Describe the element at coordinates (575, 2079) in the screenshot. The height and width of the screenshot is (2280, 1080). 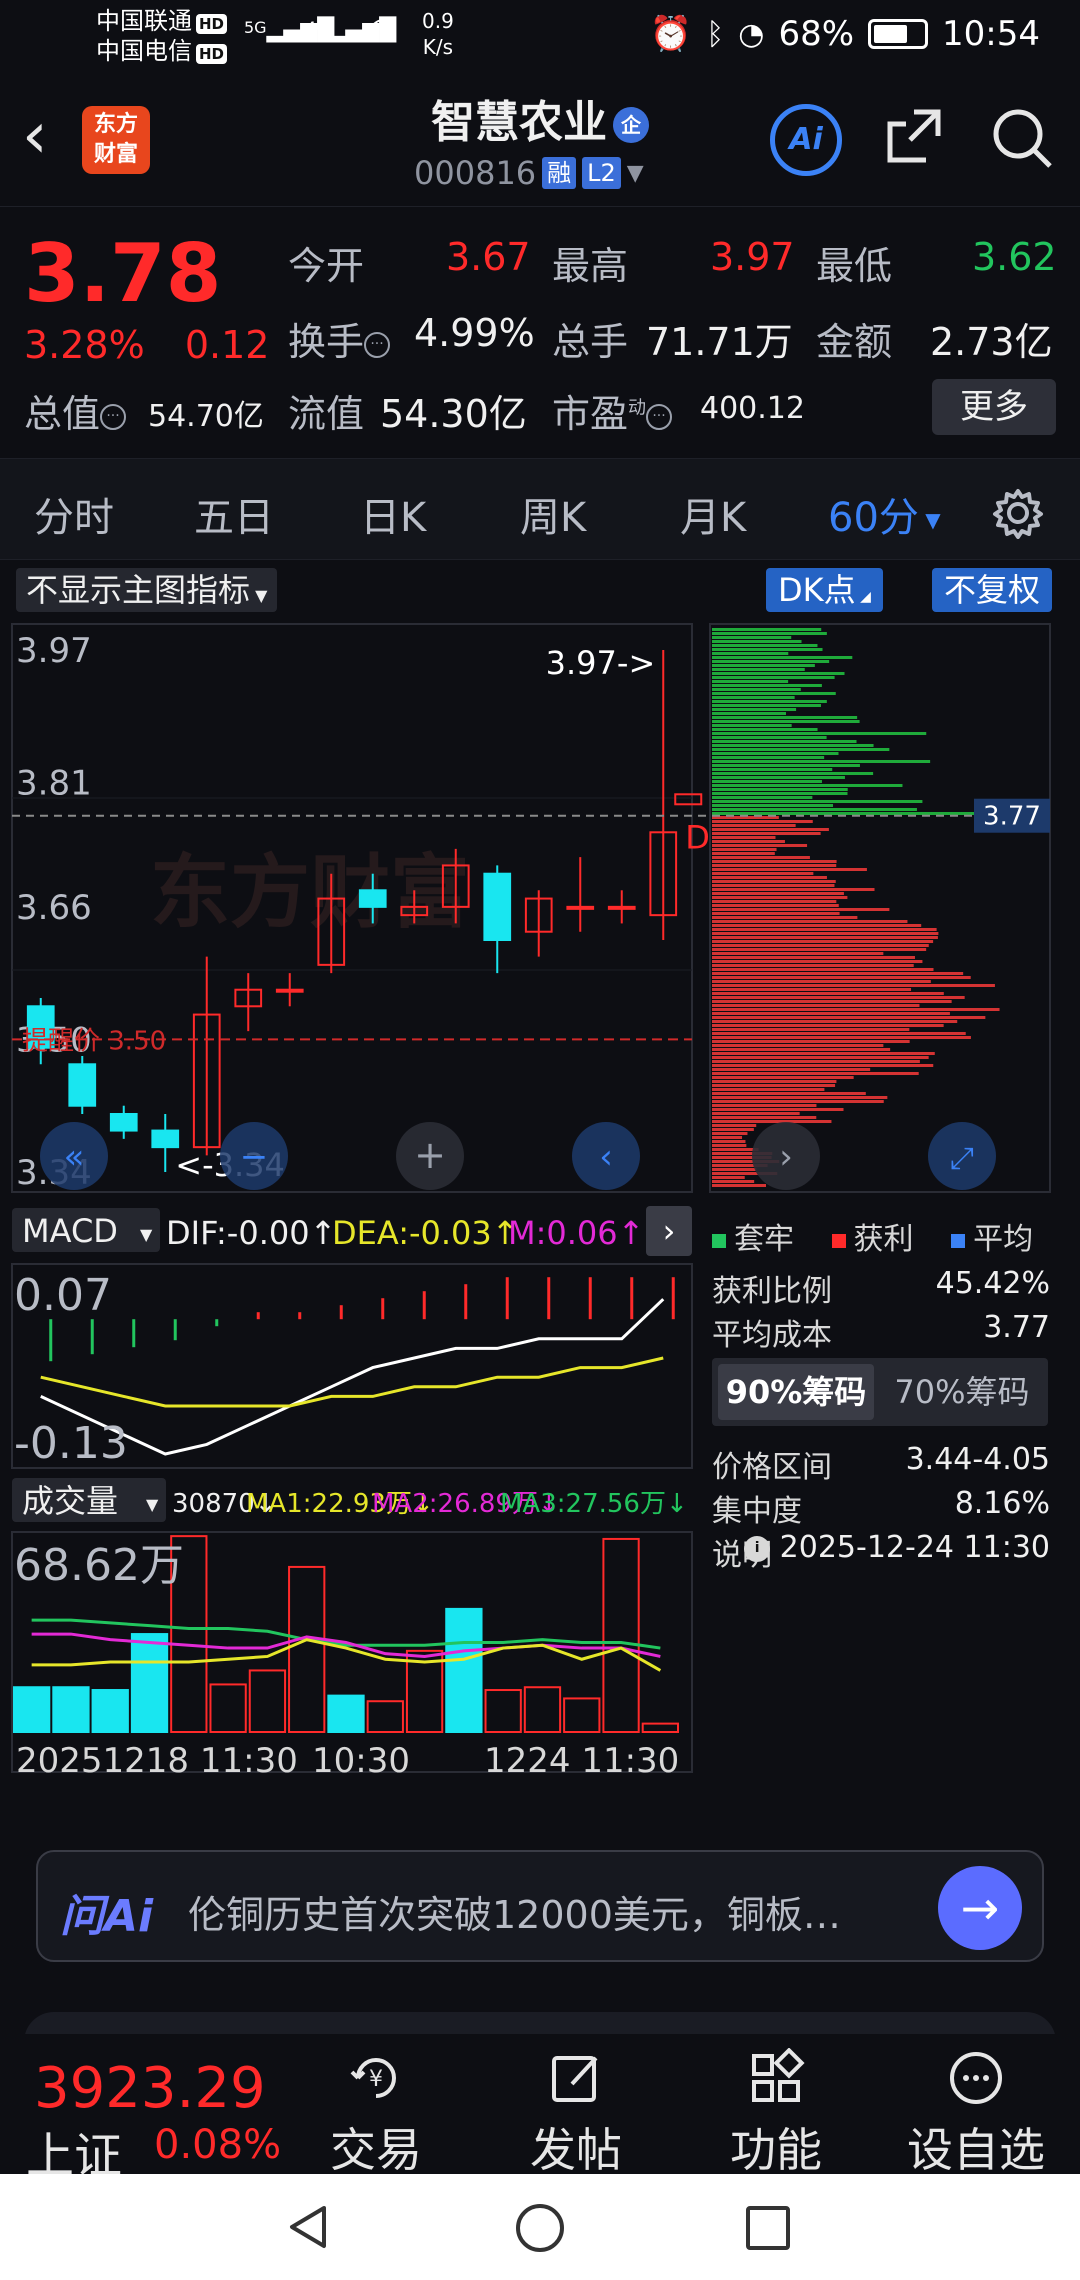
I see `edit-icon` at that location.